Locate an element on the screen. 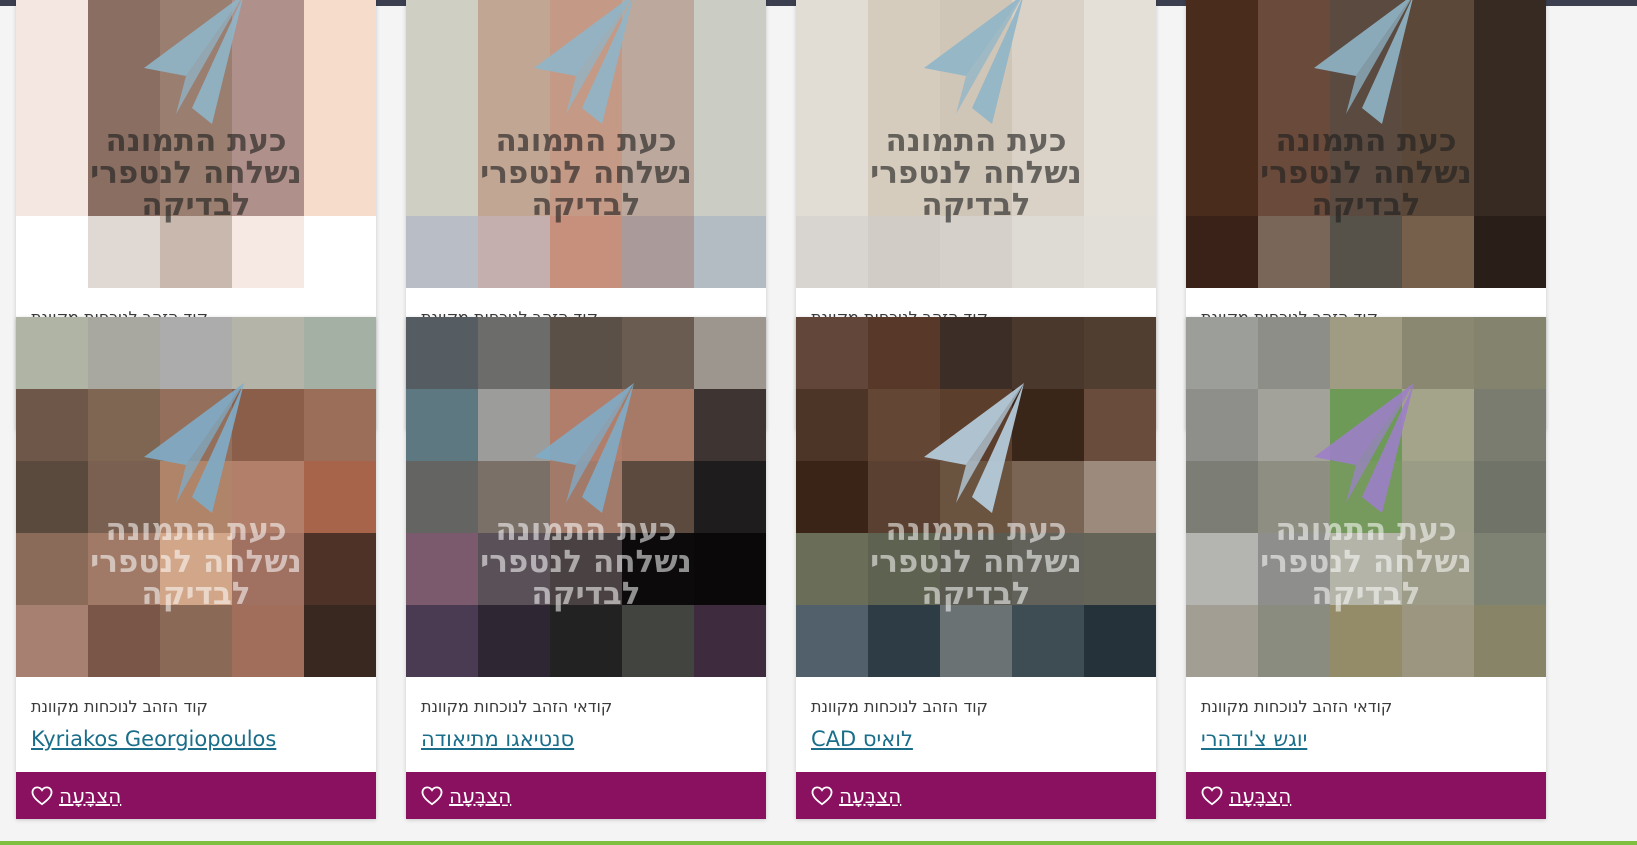  candidate-name-link: Kyriakos Georgiopoulos is located at coordinates (153, 739).